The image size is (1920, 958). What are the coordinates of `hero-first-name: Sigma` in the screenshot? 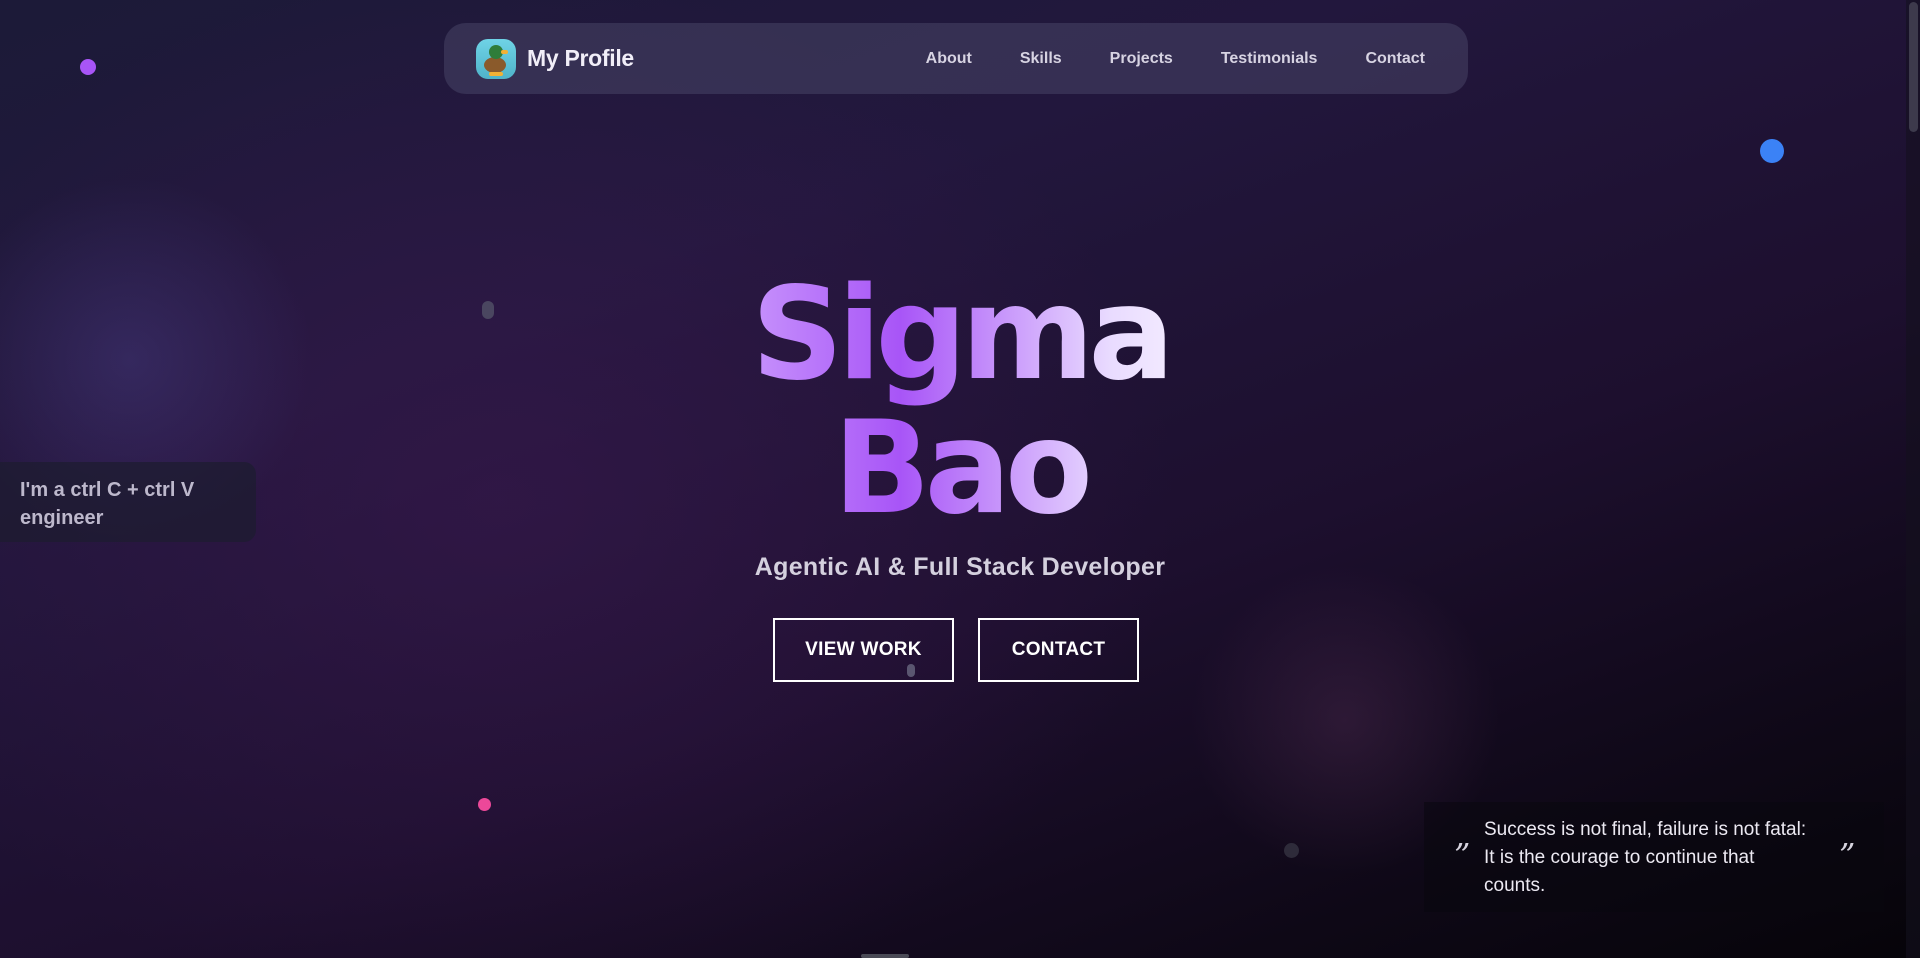 It's located at (960, 334).